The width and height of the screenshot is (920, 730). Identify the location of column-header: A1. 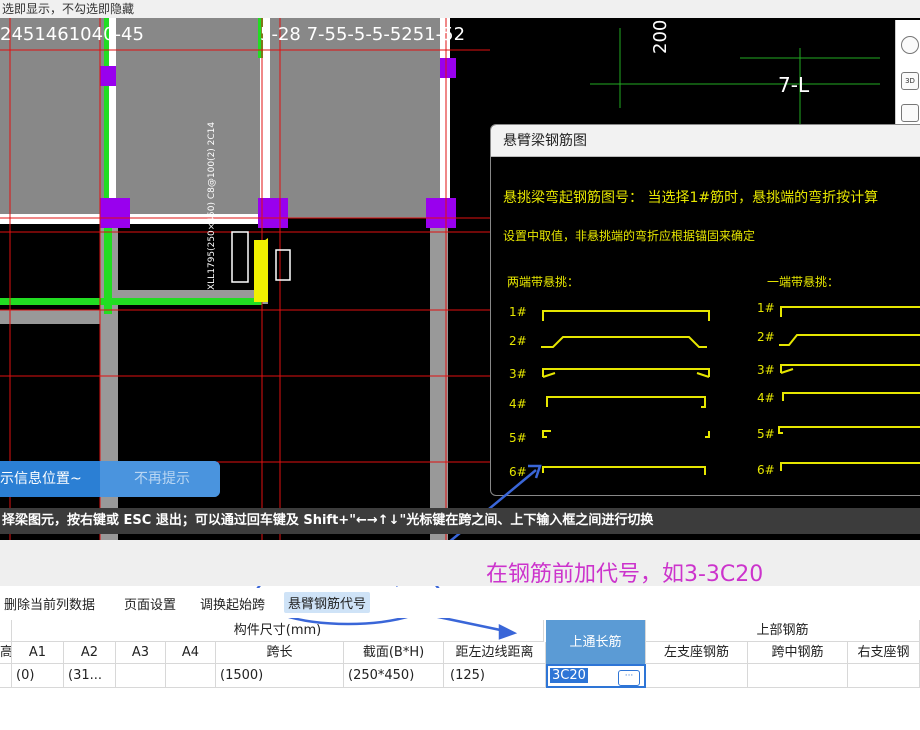
(38, 653).